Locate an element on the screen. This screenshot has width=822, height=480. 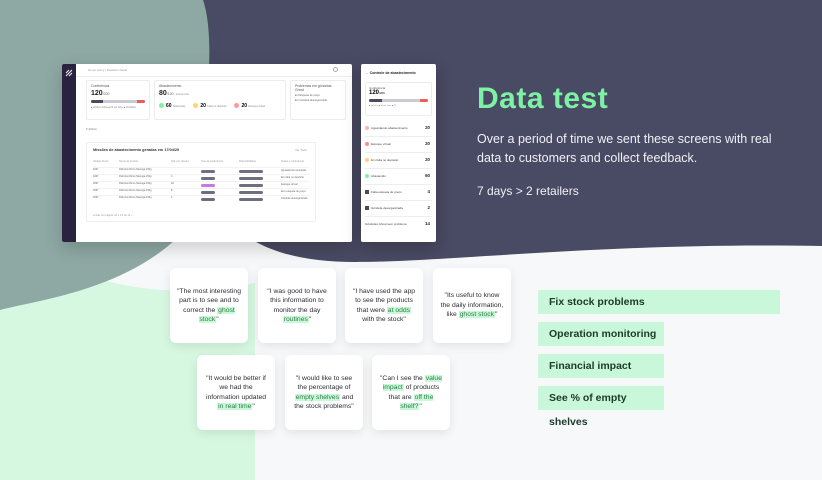
quote-highlight: empty shelves is located at coordinates (317, 397).